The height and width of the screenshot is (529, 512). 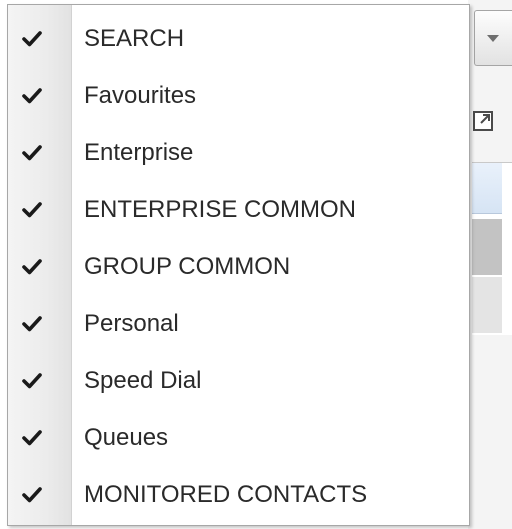 What do you see at coordinates (238, 152) in the screenshot?
I see `menu-item: Enterprise` at bounding box center [238, 152].